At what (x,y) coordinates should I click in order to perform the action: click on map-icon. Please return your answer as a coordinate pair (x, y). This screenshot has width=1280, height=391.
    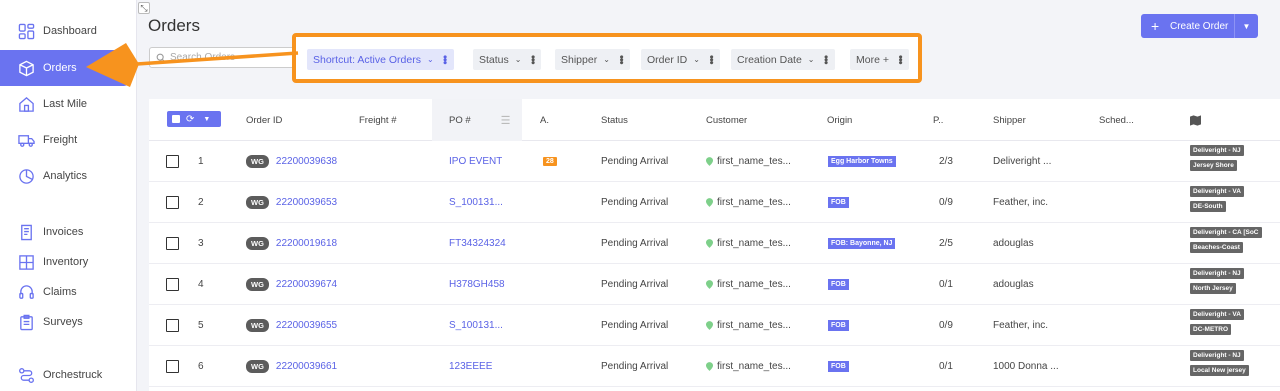
    Looking at the image, I should click on (1195, 120).